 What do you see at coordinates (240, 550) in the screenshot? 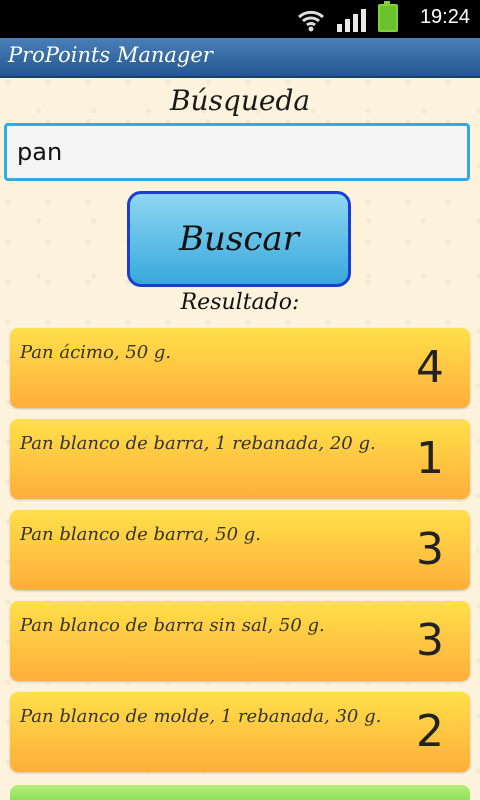
I see `list-item: Pan blanco de barra, 50 g. 3` at bounding box center [240, 550].